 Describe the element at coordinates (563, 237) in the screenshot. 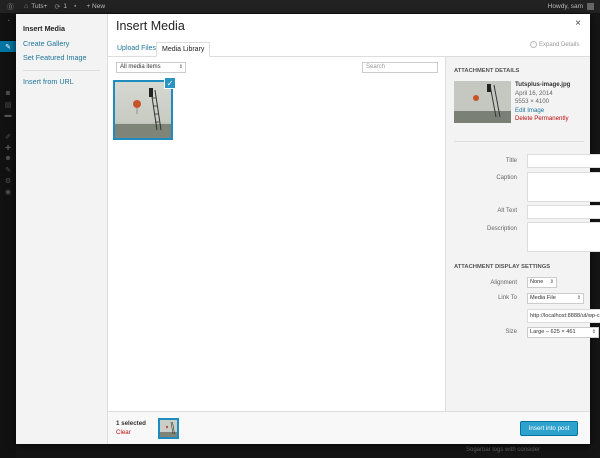

I see `description-field` at that location.